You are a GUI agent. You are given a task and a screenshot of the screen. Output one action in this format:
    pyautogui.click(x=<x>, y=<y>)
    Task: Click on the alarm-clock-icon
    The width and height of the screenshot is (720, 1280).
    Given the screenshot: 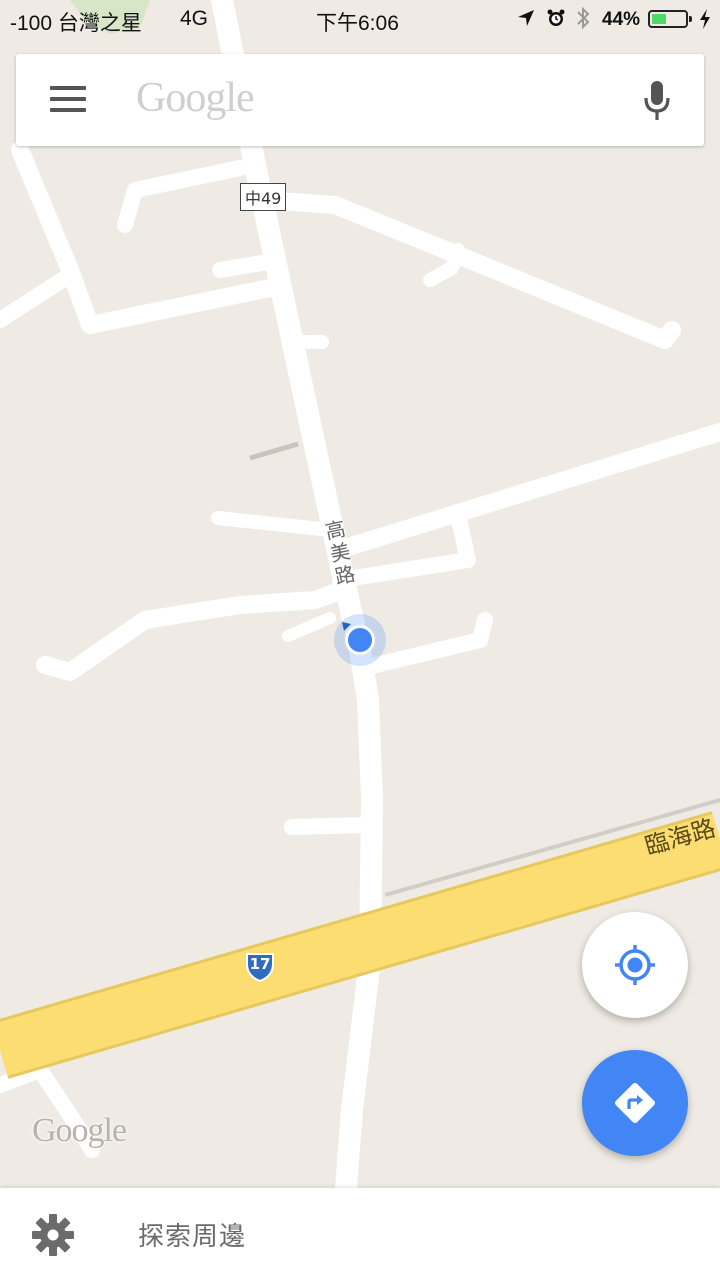 What is the action you would take?
    pyautogui.click(x=556, y=21)
    